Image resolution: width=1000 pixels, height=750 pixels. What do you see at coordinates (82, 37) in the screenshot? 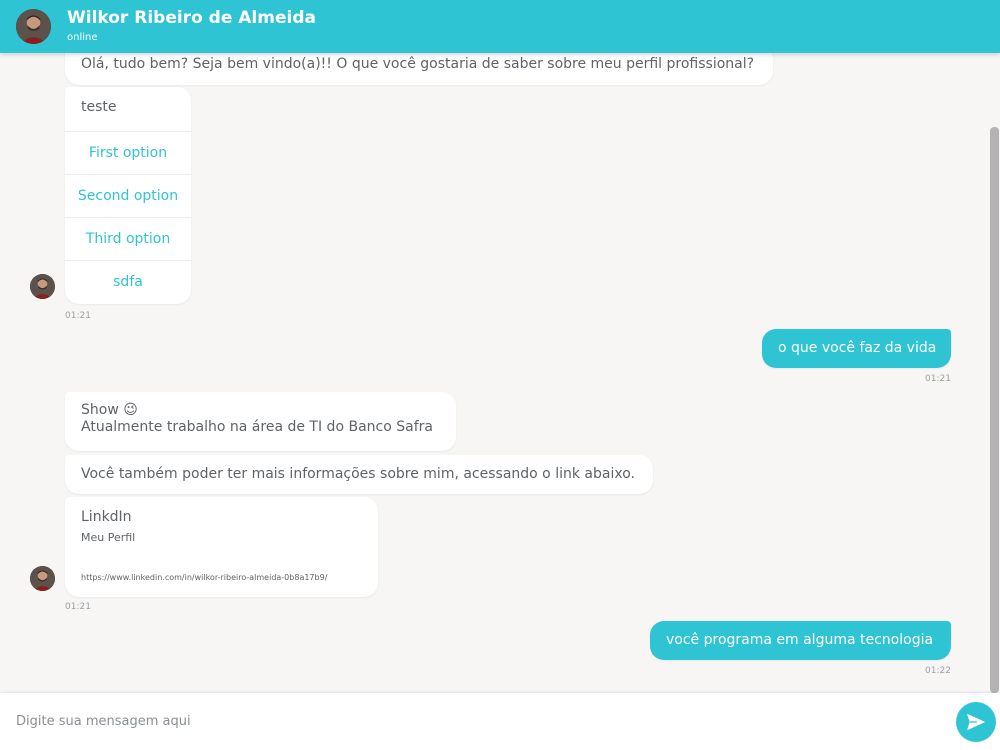
I see `contact-status: online` at bounding box center [82, 37].